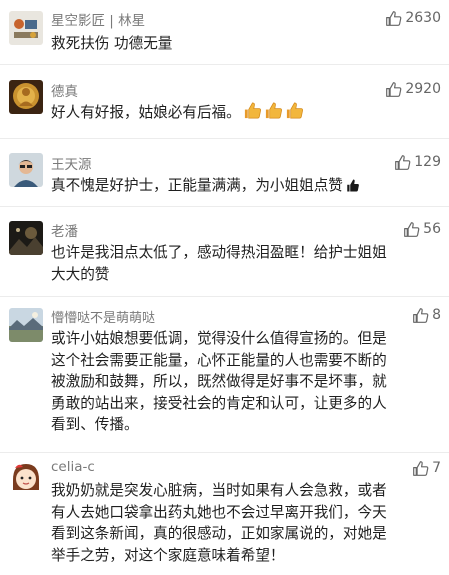  Describe the element at coordinates (219, 382) in the screenshot. I see `comment-line: 被激励和鼓舞，所以，既然做得是好事不是坏事，就` at that location.